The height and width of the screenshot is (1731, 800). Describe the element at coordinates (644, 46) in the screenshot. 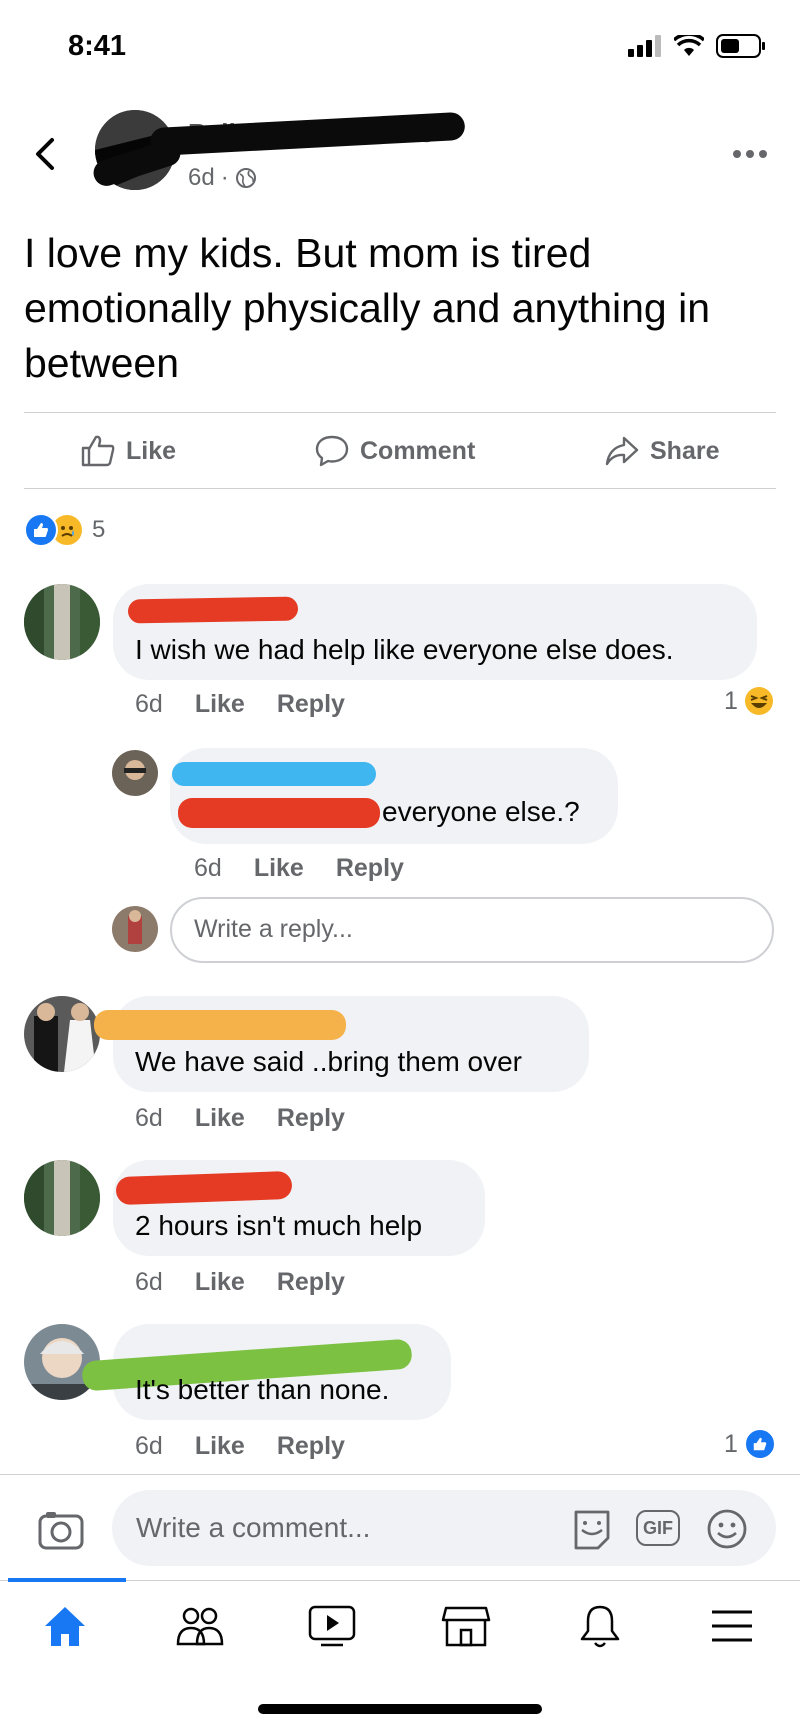

I see `signal-icon` at that location.